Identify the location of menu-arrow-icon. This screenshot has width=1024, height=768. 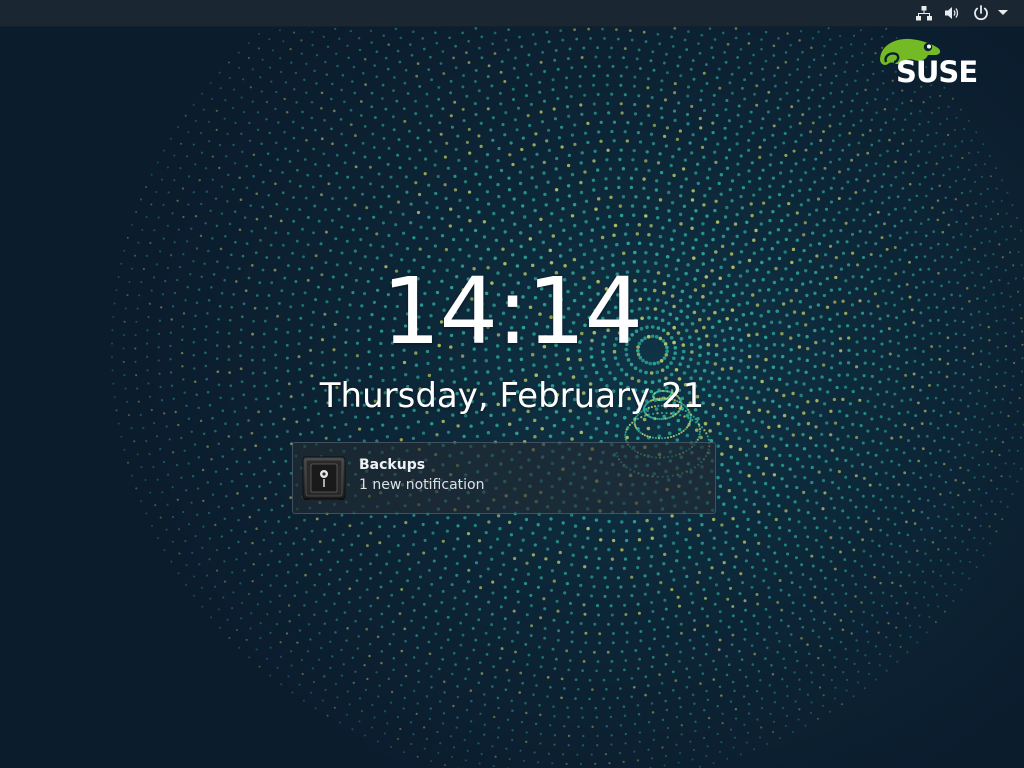
(1003, 13).